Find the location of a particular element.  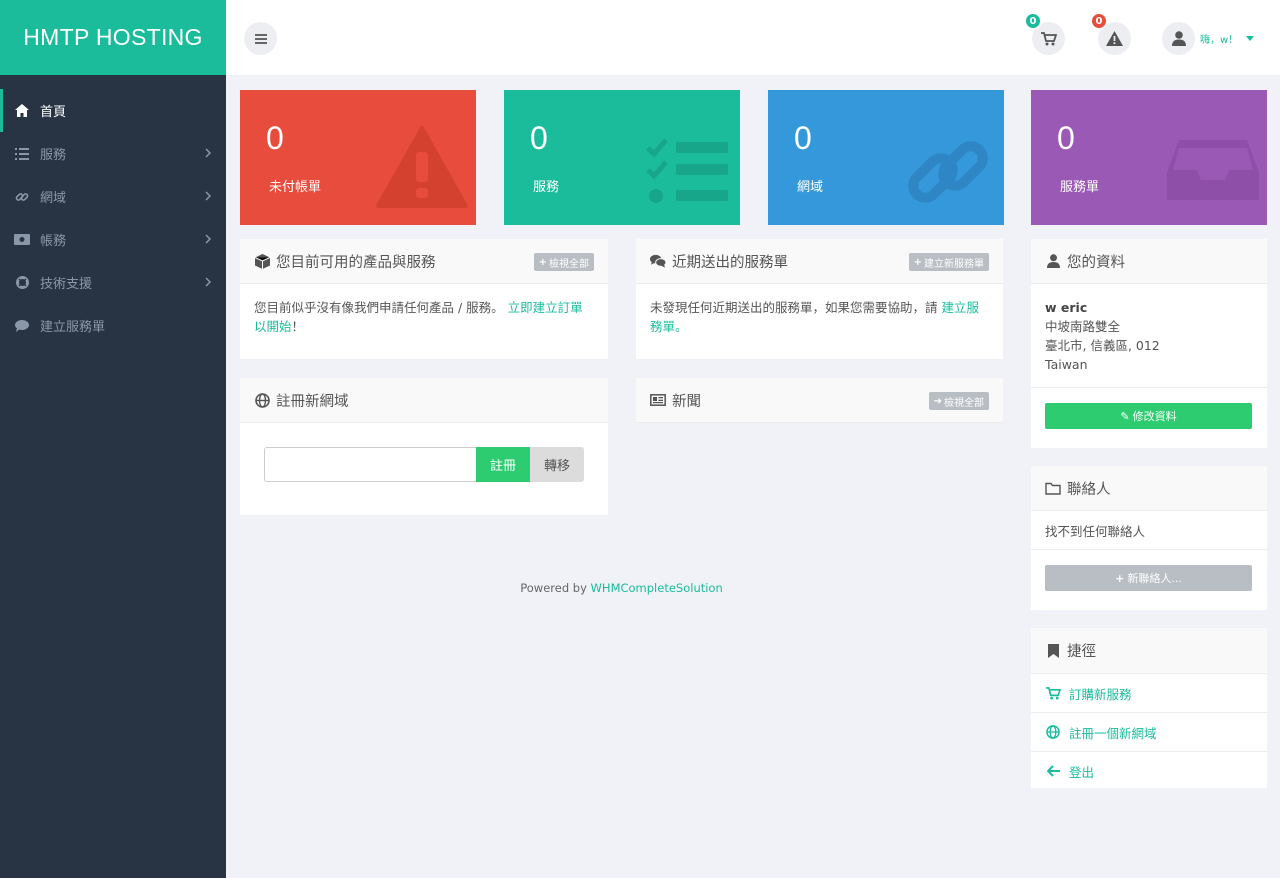

domain-search-form: 註冊 轉移 is located at coordinates (424, 464).